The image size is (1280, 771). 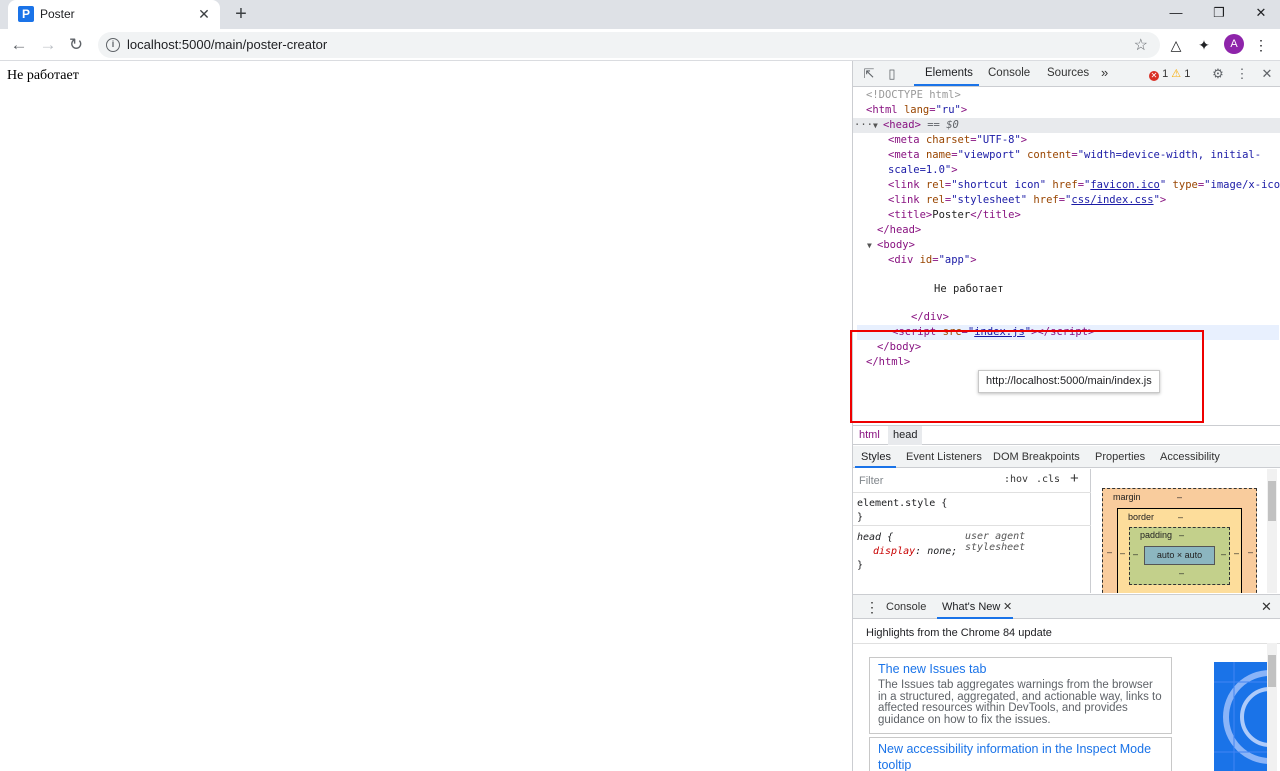 What do you see at coordinates (1066, 289) in the screenshot?
I see `dom-node-text: Не работает` at bounding box center [1066, 289].